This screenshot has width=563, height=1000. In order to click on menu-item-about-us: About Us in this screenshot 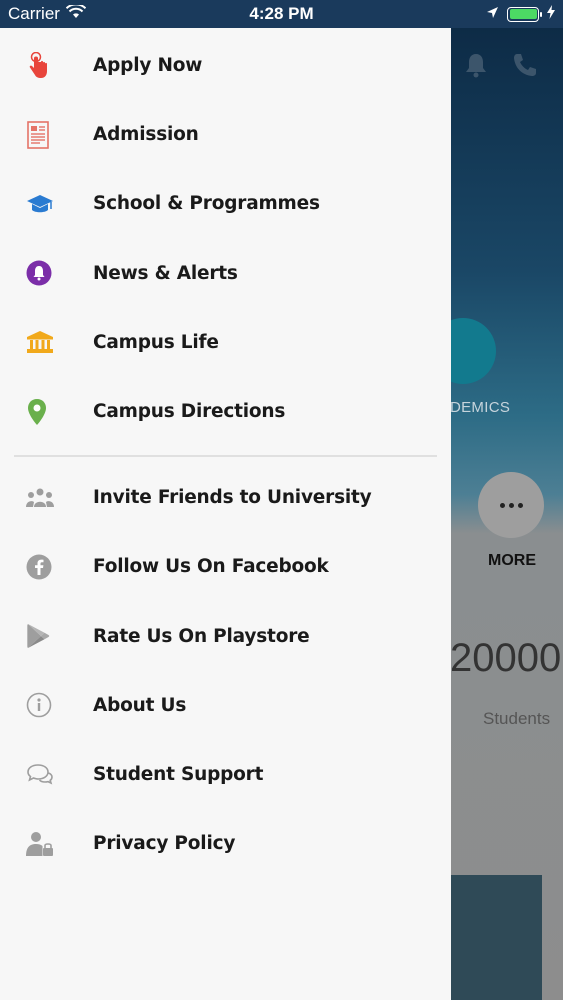, I will do `click(225, 705)`.